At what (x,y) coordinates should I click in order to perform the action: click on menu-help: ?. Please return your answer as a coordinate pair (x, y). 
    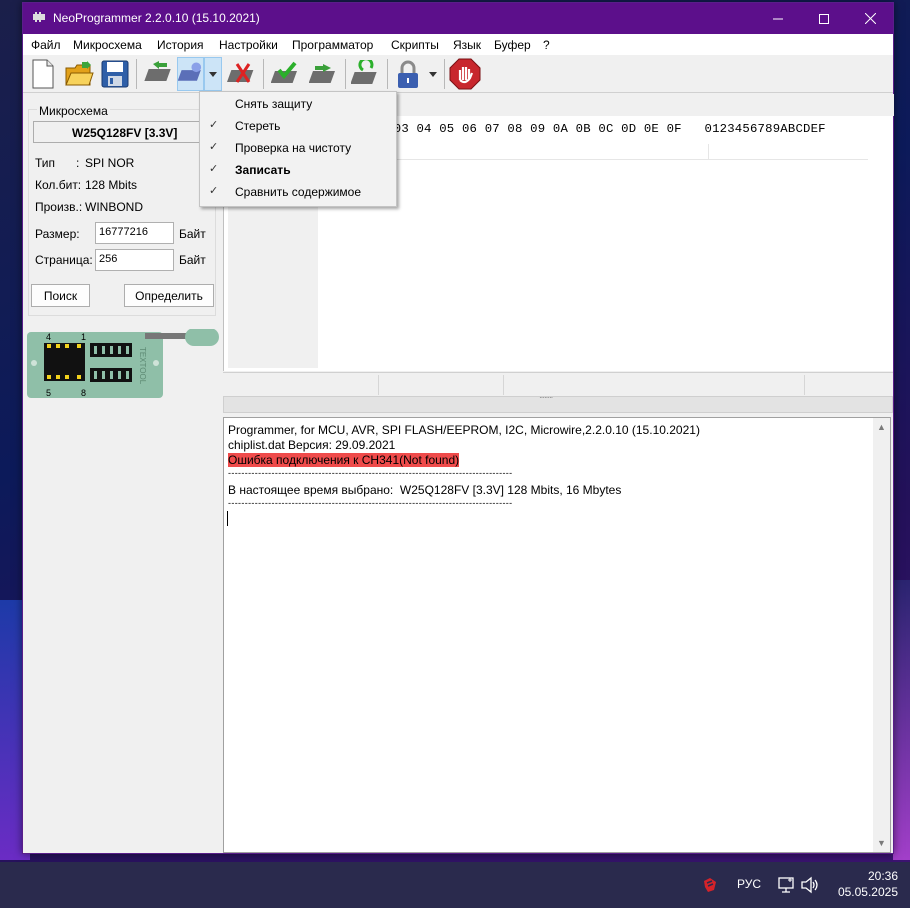
    Looking at the image, I should click on (546, 45).